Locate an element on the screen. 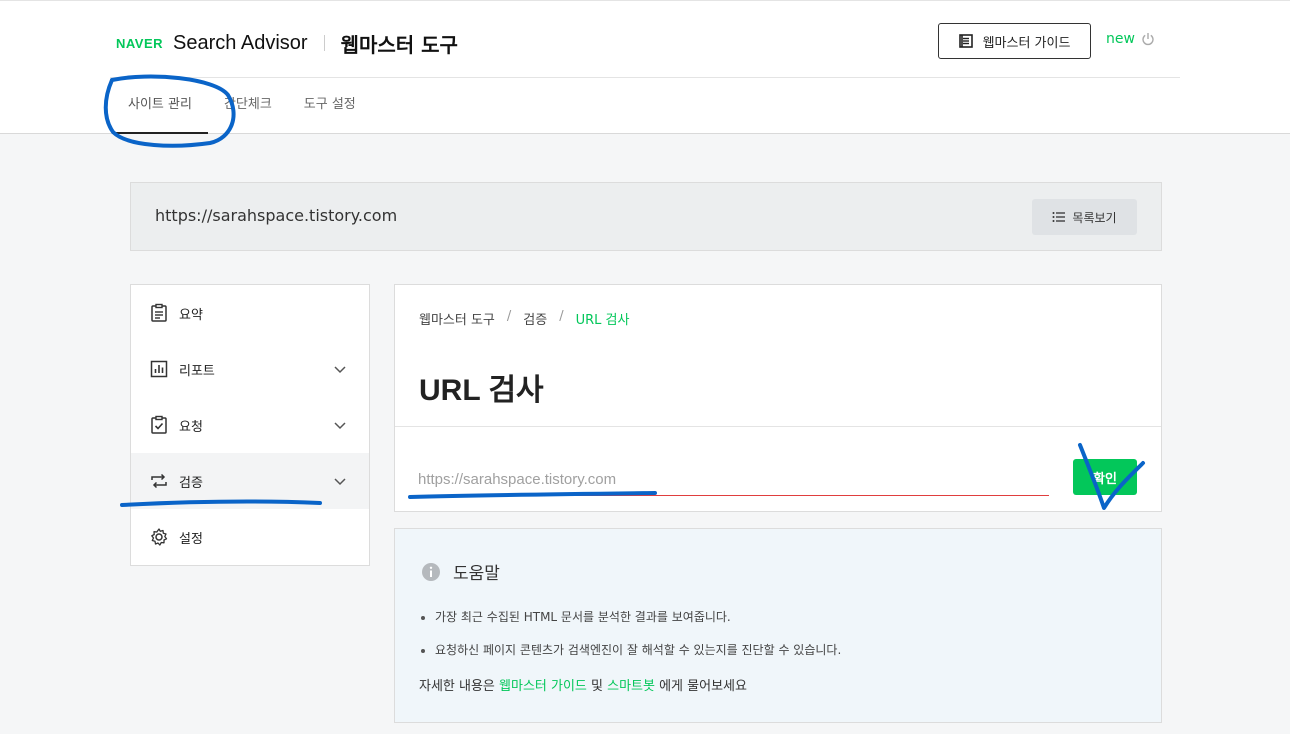 The height and width of the screenshot is (734, 1290). app-name: Search Advisor is located at coordinates (240, 42).